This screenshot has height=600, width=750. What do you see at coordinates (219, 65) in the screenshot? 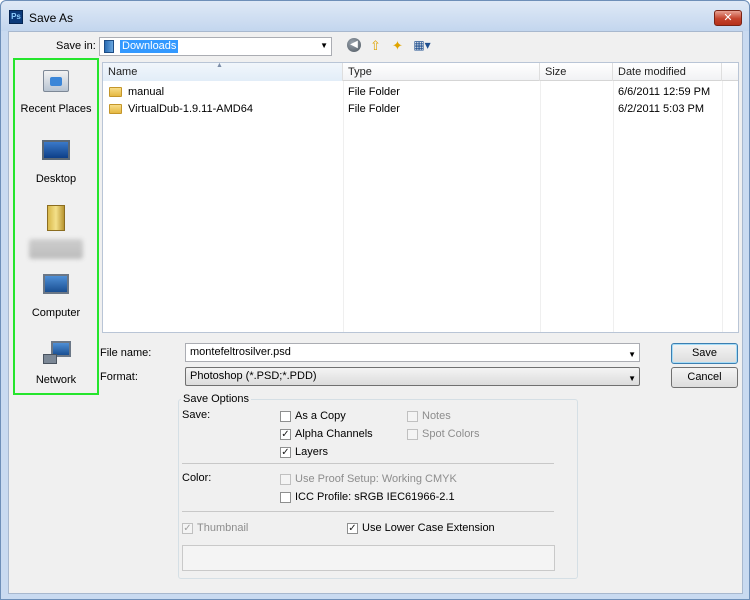
I see `sort-ascending-icon: ▲` at bounding box center [219, 65].